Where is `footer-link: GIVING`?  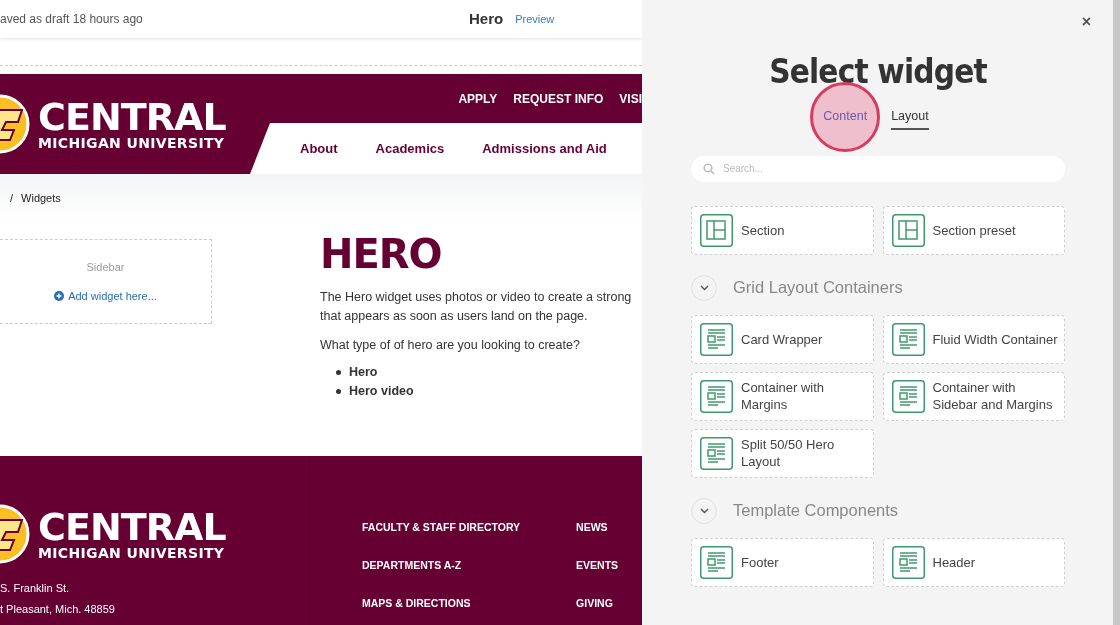 footer-link: GIVING is located at coordinates (597, 603).